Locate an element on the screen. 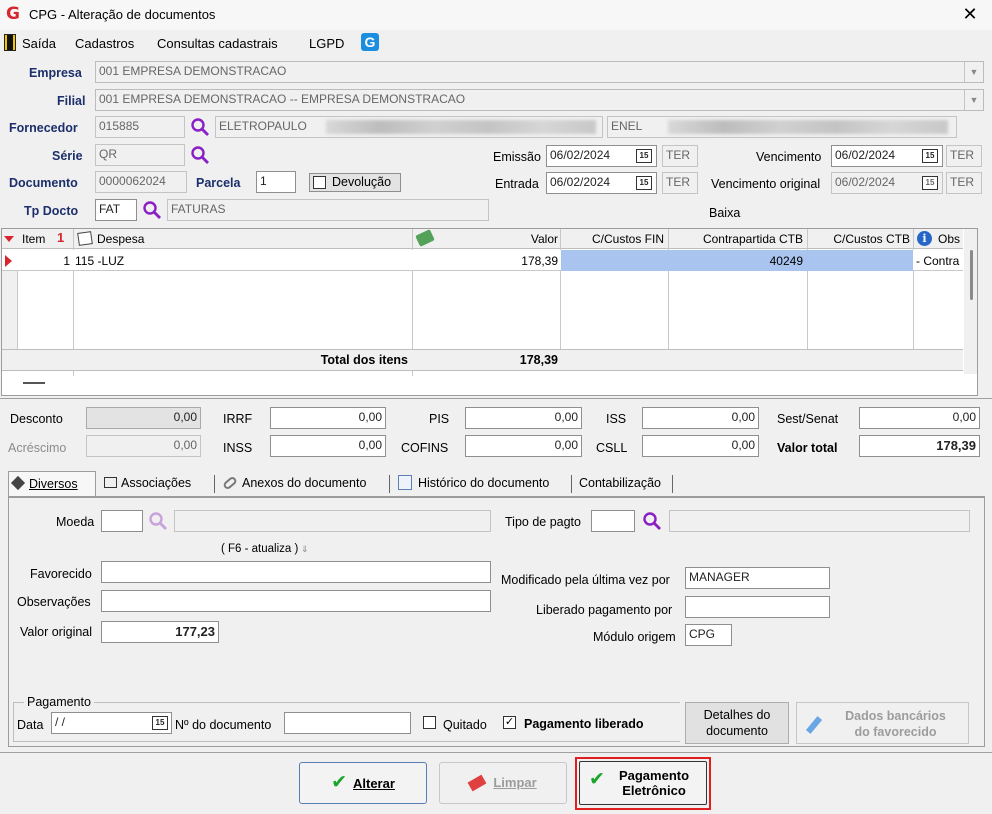 This screenshot has height=814, width=992. irrf-label: IRRF is located at coordinates (238, 419).